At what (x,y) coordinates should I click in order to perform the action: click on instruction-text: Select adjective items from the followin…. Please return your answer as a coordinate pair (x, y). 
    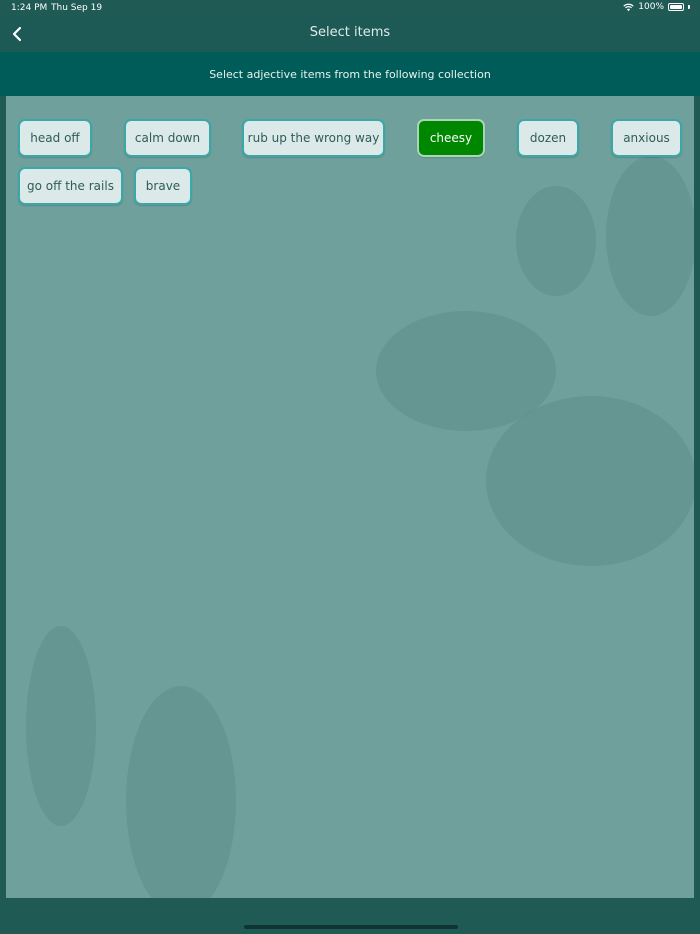
    Looking at the image, I should click on (350, 74).